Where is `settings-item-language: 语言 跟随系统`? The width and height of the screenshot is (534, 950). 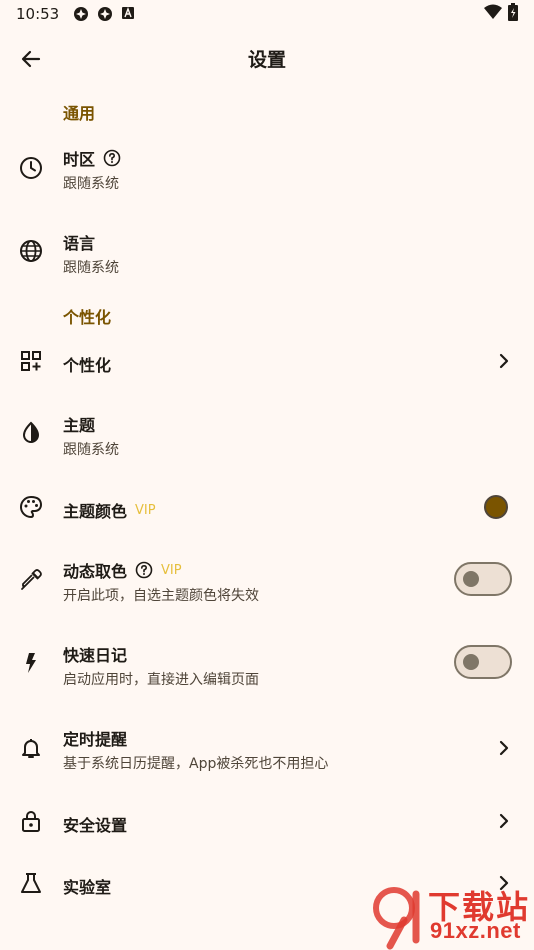
settings-item-language: 语言 跟随系统 is located at coordinates (267, 254).